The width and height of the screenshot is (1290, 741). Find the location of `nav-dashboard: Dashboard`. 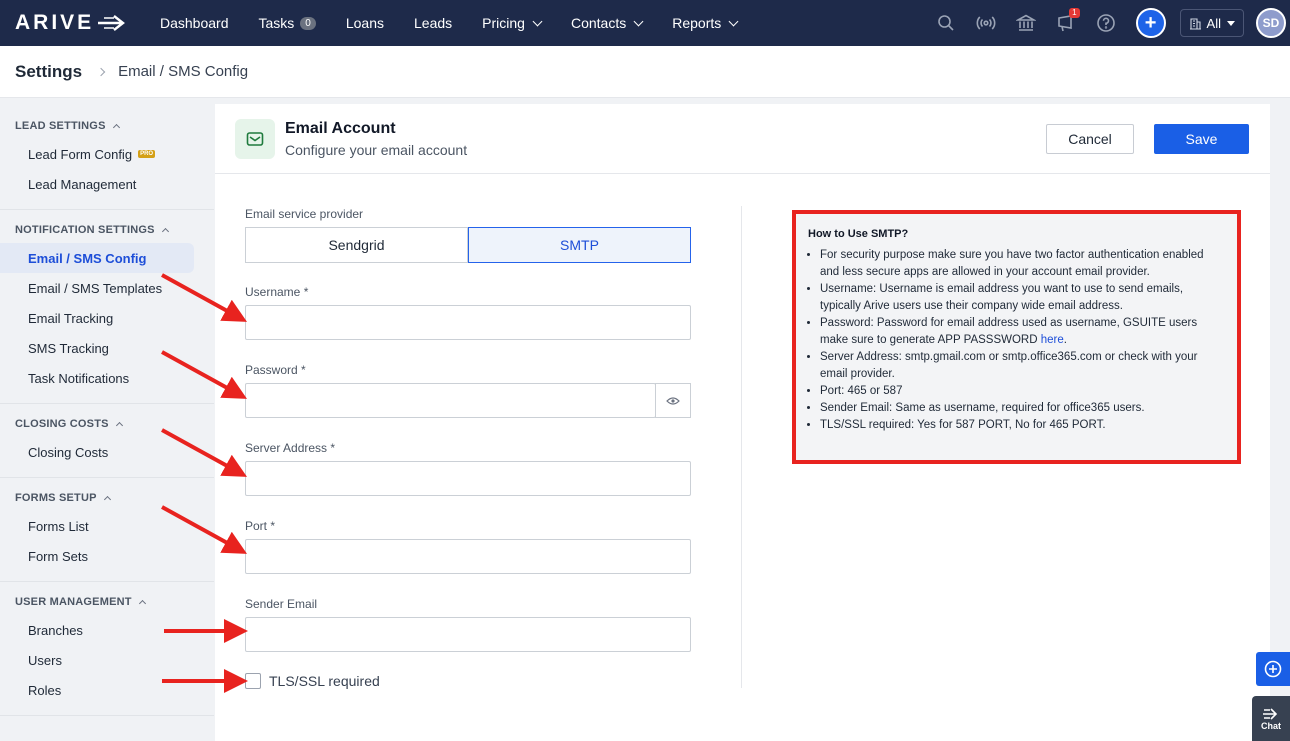

nav-dashboard: Dashboard is located at coordinates (194, 23).